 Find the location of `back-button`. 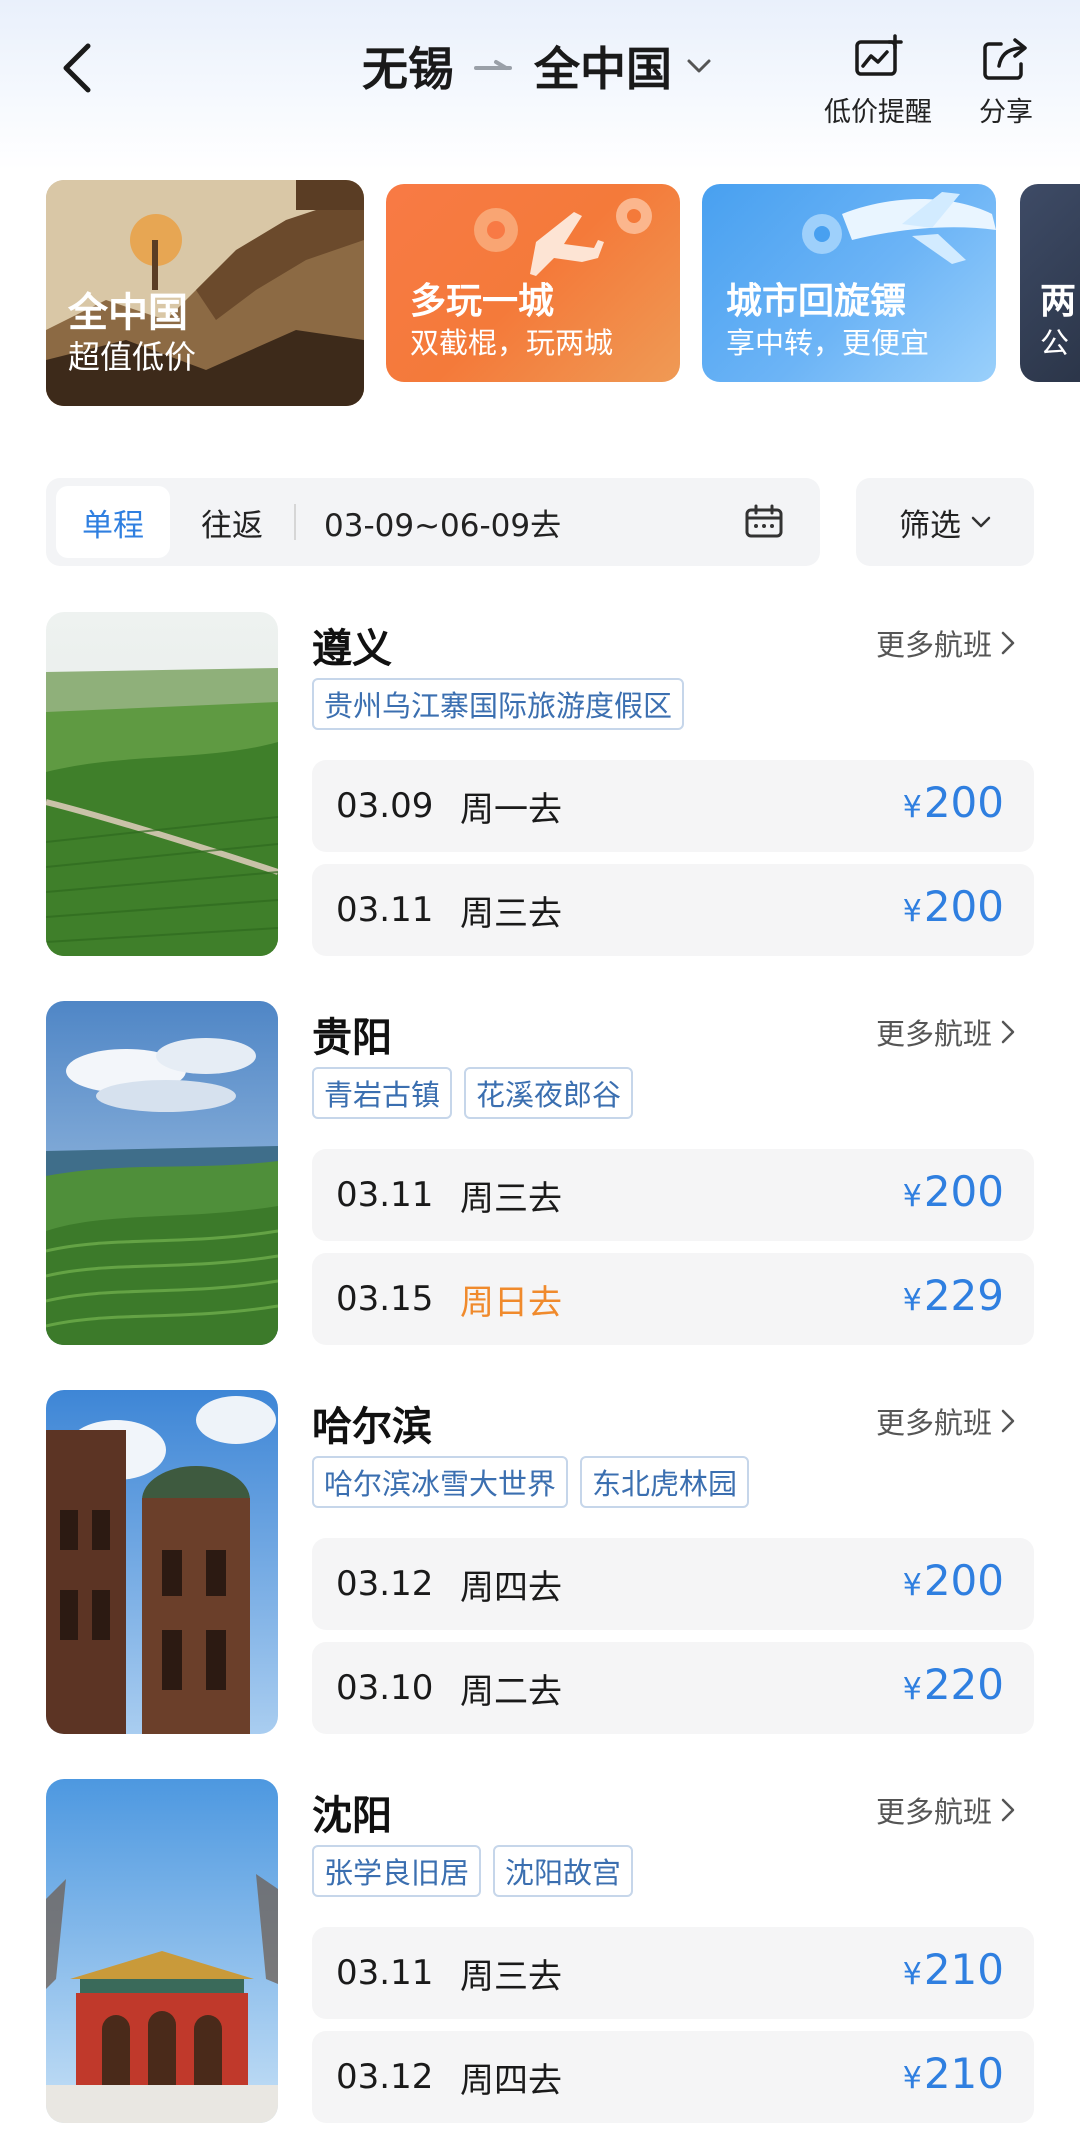

back-button is located at coordinates (80, 68).